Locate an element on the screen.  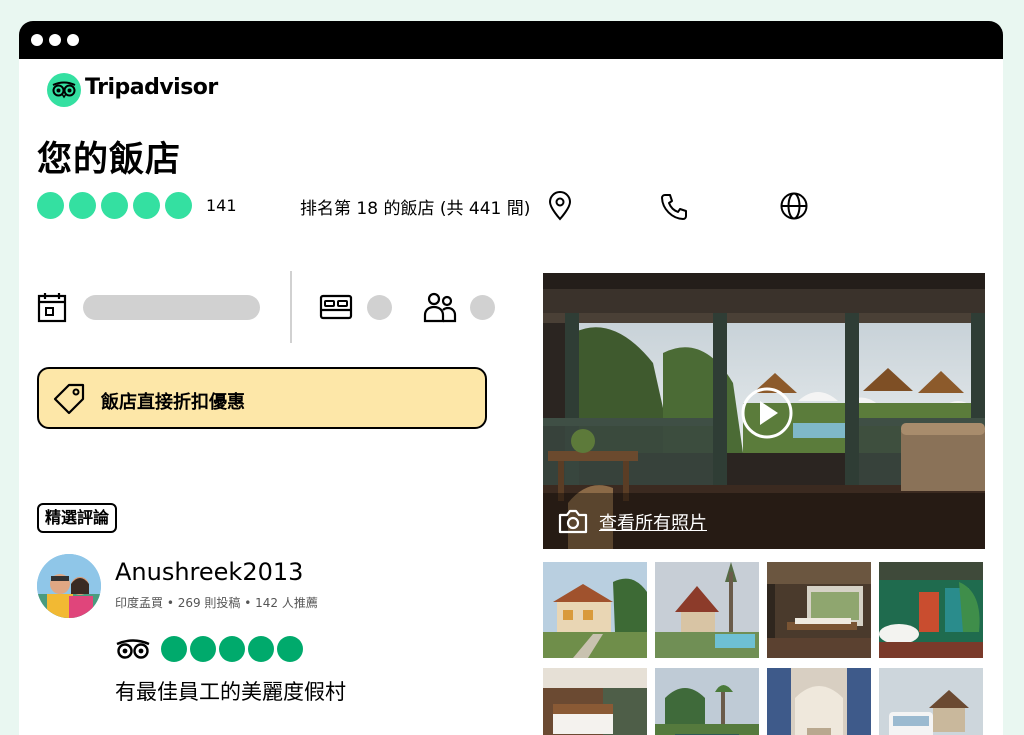
see-all-photos-link: 查看所有照片 is located at coordinates (653, 522).